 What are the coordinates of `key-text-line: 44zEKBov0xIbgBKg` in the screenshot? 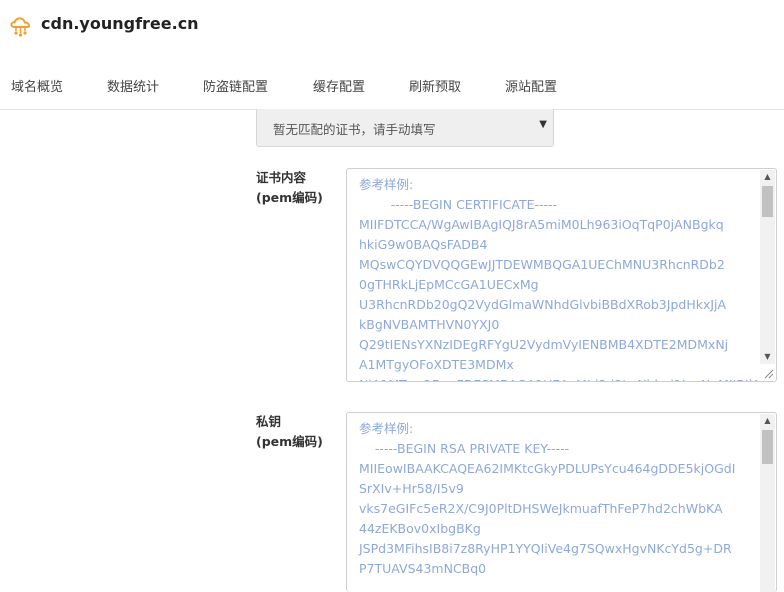 It's located at (420, 528).